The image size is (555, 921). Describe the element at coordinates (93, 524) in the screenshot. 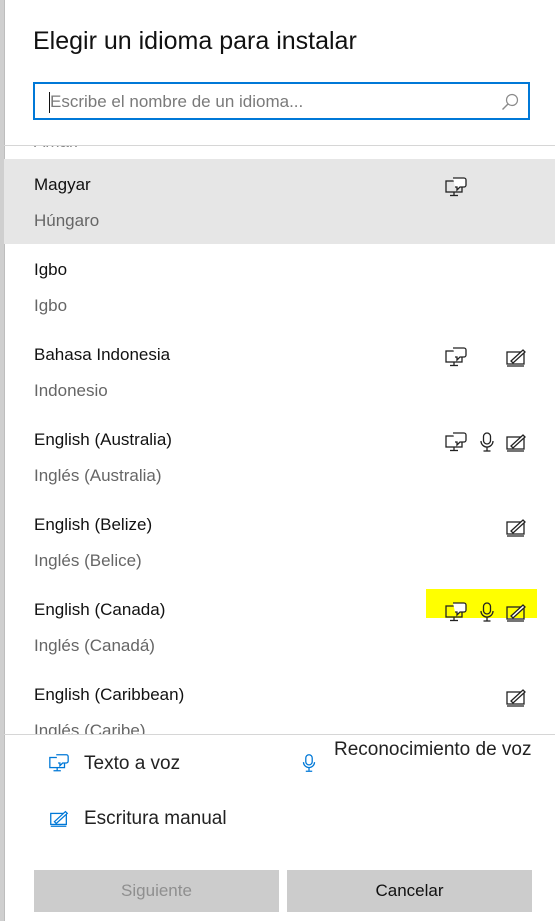

I see `language-native-name: English (Belize)` at that location.